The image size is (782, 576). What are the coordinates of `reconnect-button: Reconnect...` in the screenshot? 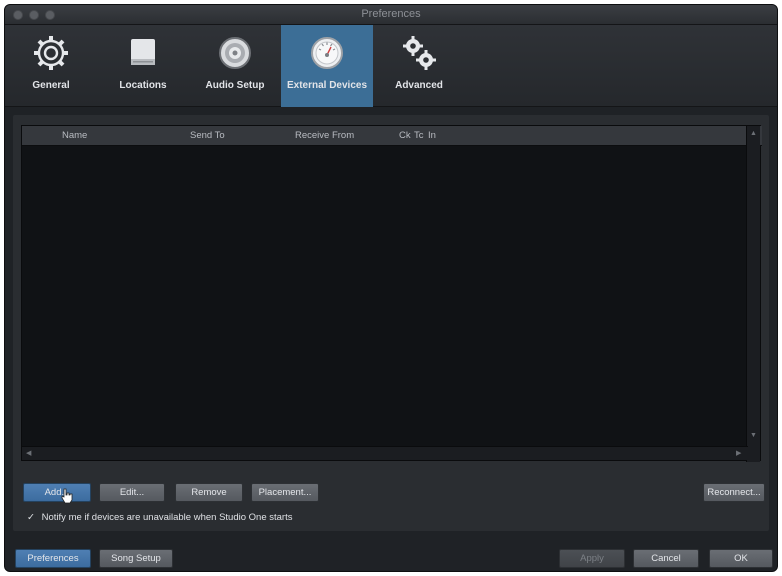 It's located at (734, 492).